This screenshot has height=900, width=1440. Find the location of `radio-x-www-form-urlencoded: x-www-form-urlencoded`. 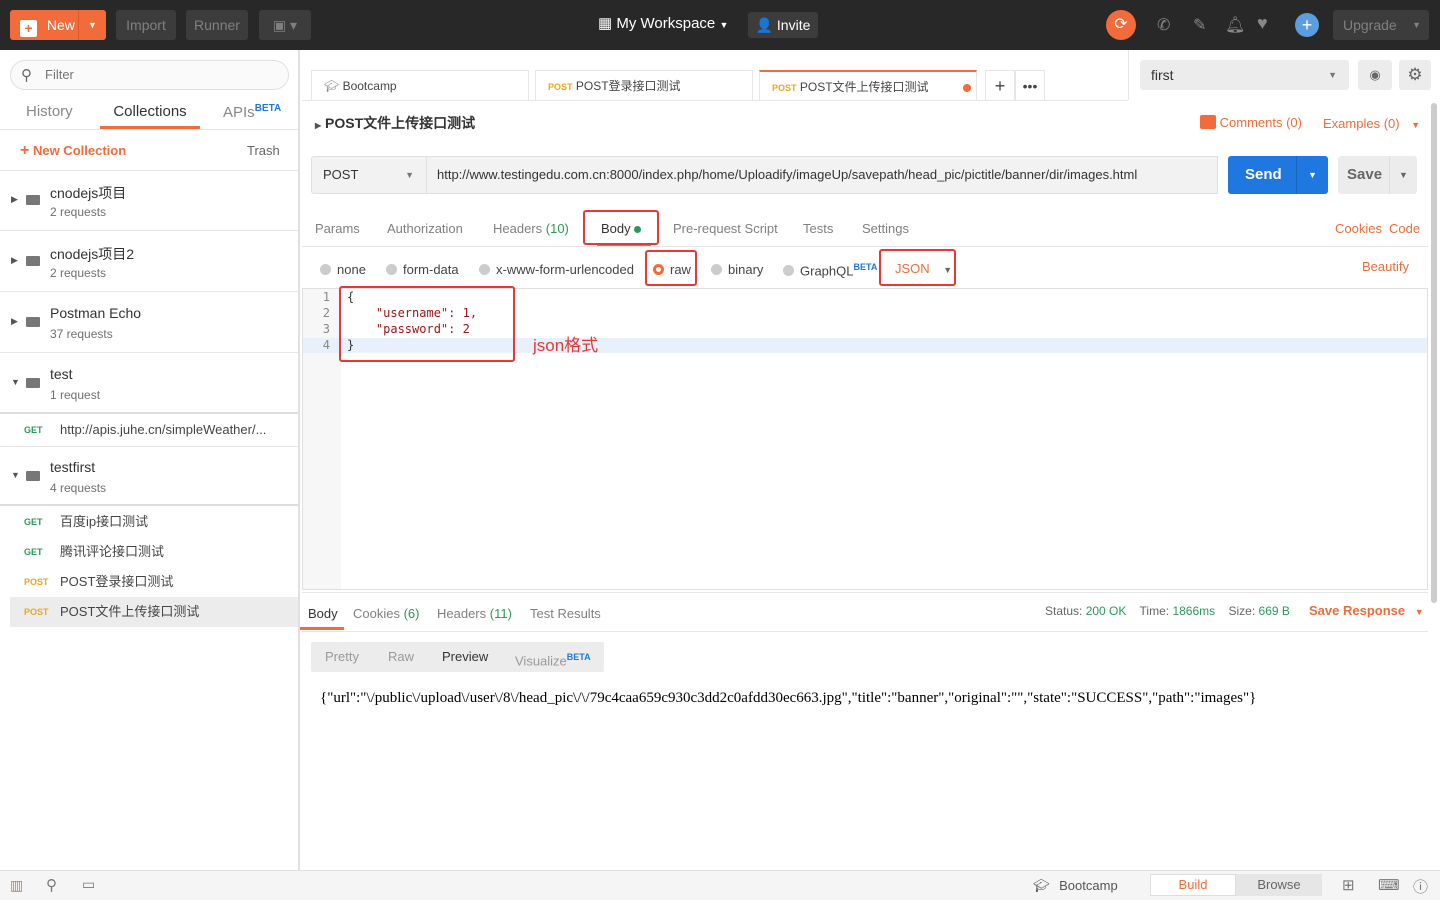

radio-x-www-form-urlencoded: x-www-form-urlencoded is located at coordinates (556, 269).